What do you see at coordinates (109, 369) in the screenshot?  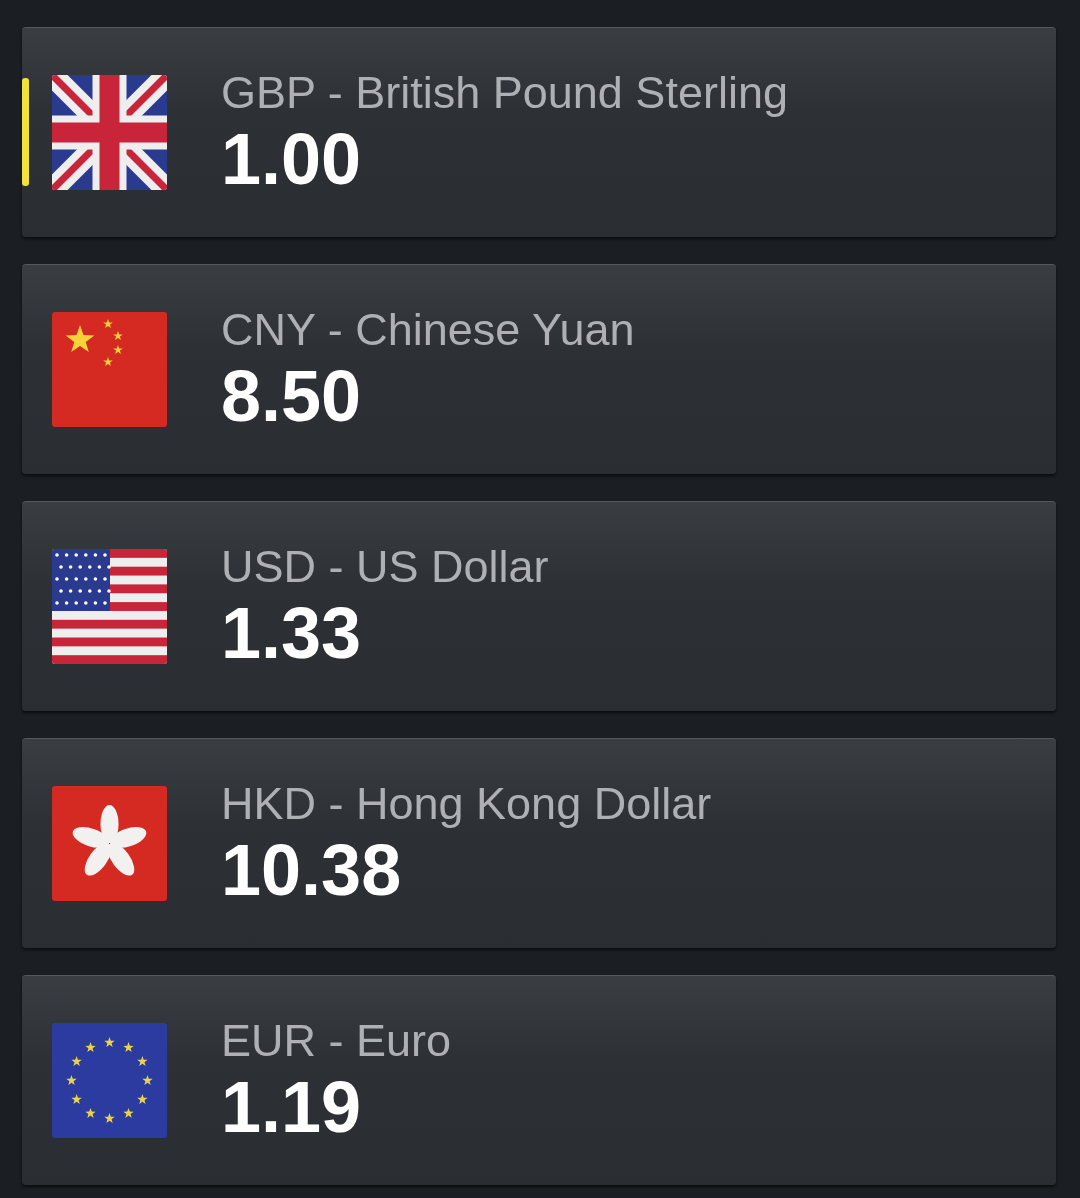 I see `china-flag-icon` at bounding box center [109, 369].